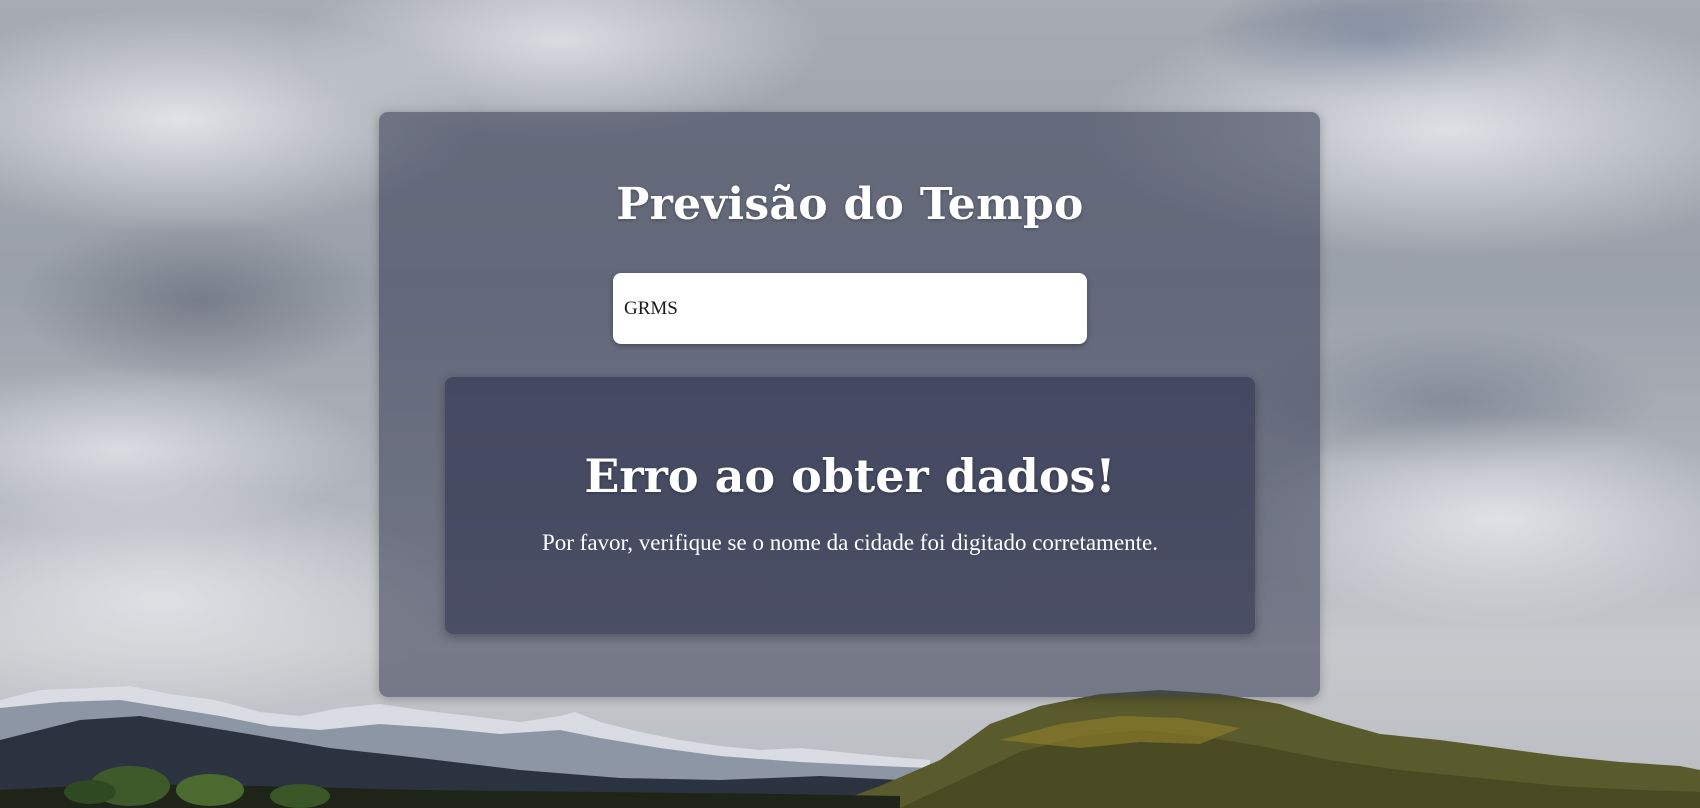 Image resolution: width=1700 pixels, height=808 pixels. I want to click on page-title: Previsão do Tempo, so click(850, 204).